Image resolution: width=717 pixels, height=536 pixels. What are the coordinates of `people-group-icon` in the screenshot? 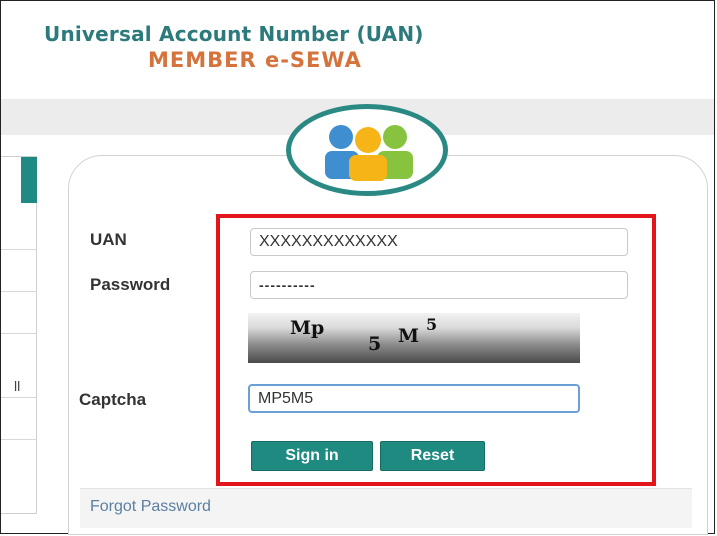 It's located at (367, 150).